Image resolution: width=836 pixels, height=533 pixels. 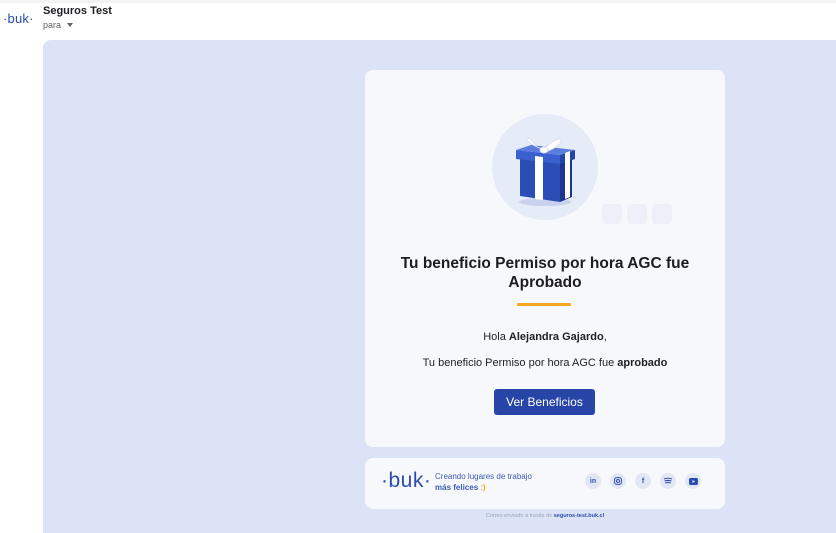 I want to click on smile-emoticon: :), so click(x=483, y=487).